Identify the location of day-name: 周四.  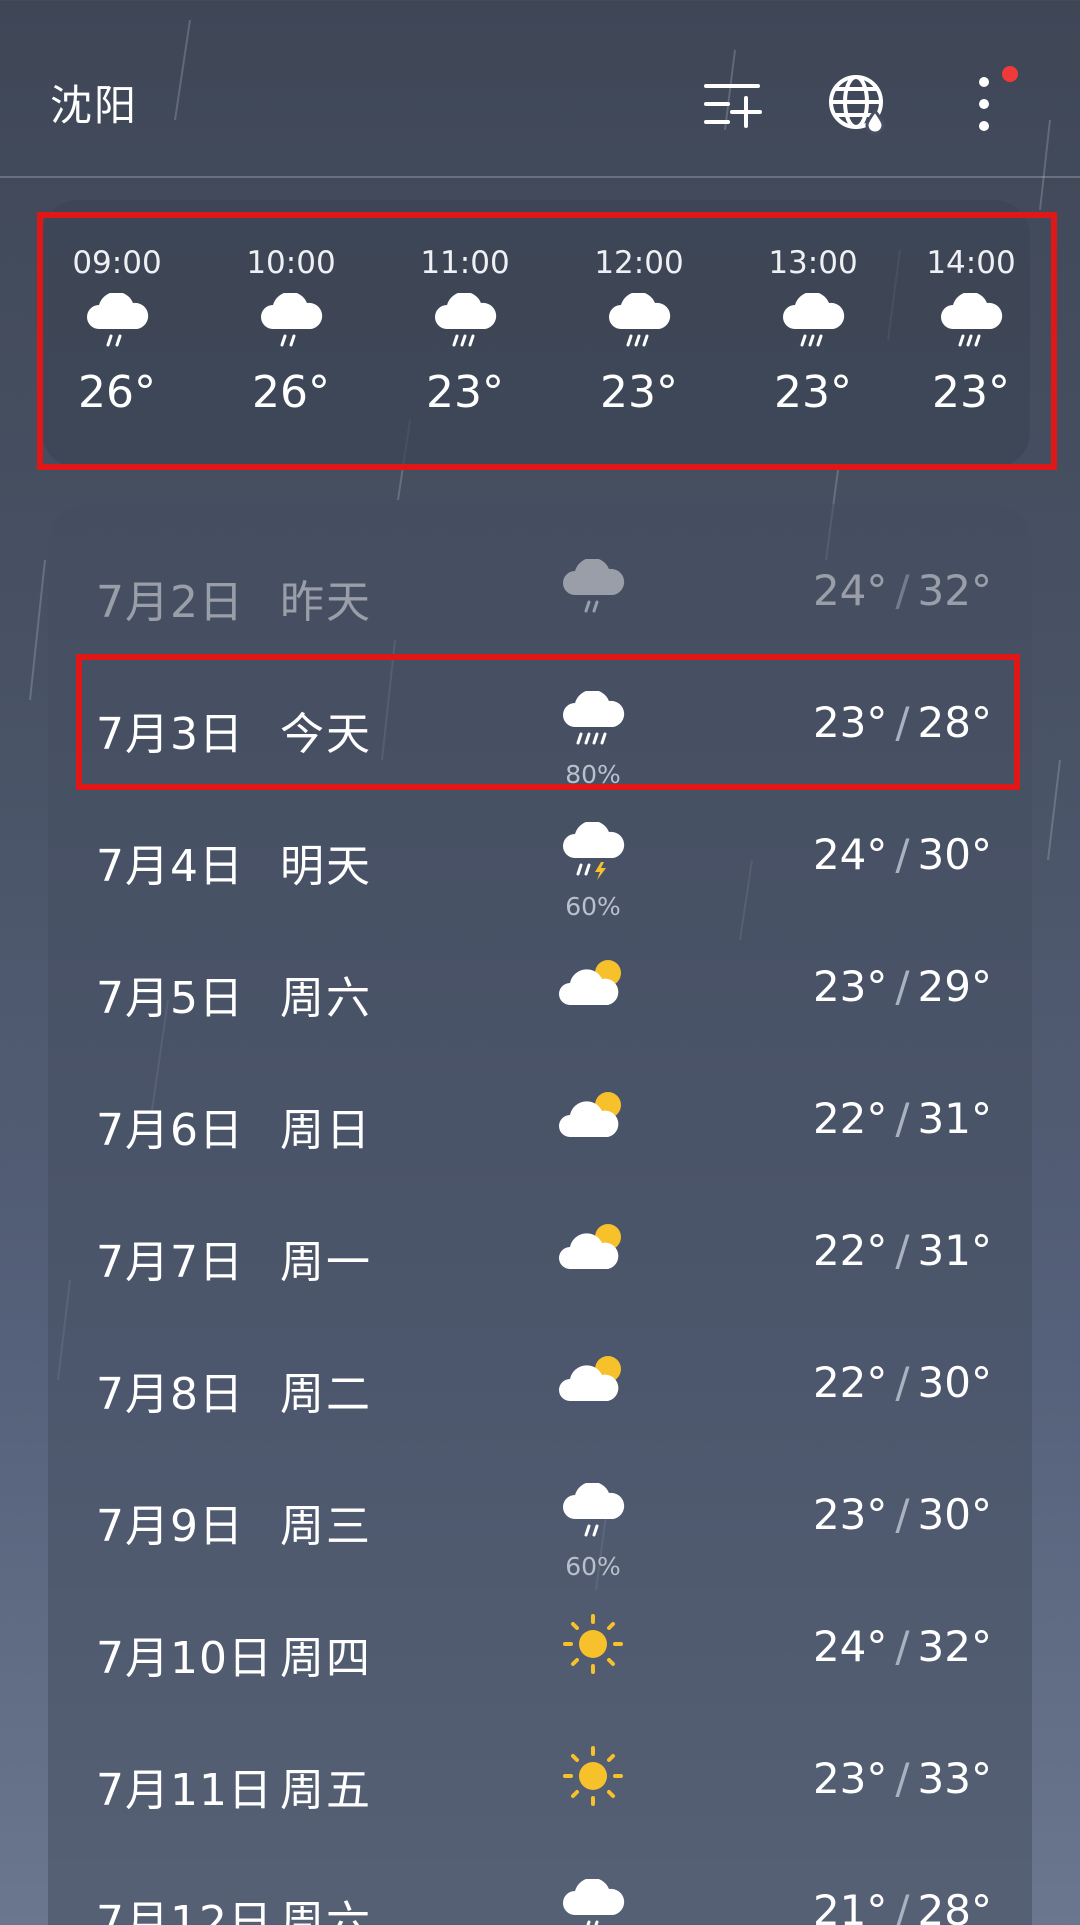
(326, 1658).